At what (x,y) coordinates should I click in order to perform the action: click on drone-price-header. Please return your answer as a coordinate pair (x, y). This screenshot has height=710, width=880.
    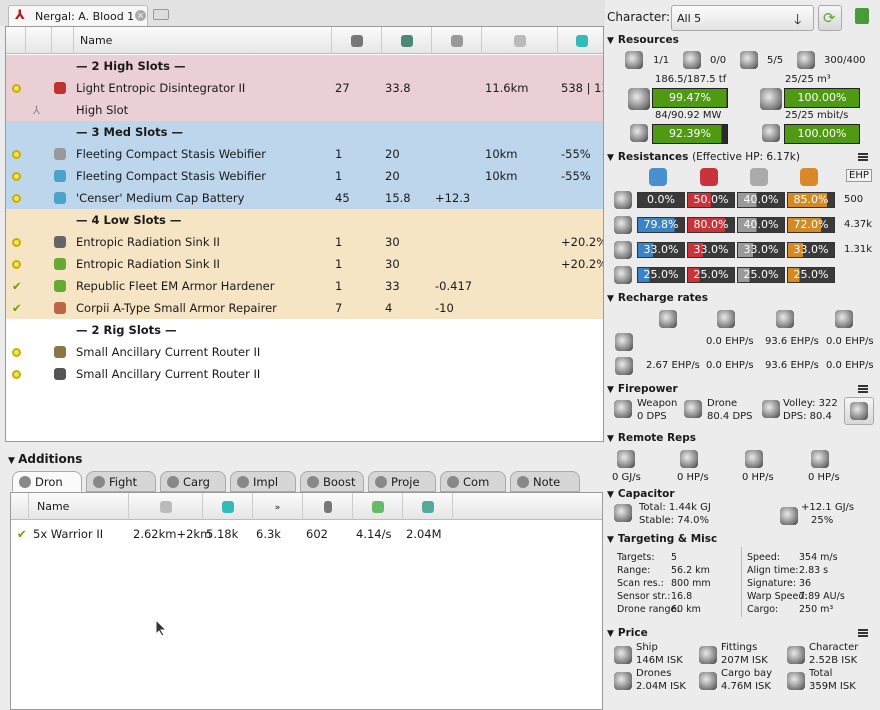
    Looking at the image, I should click on (428, 506).